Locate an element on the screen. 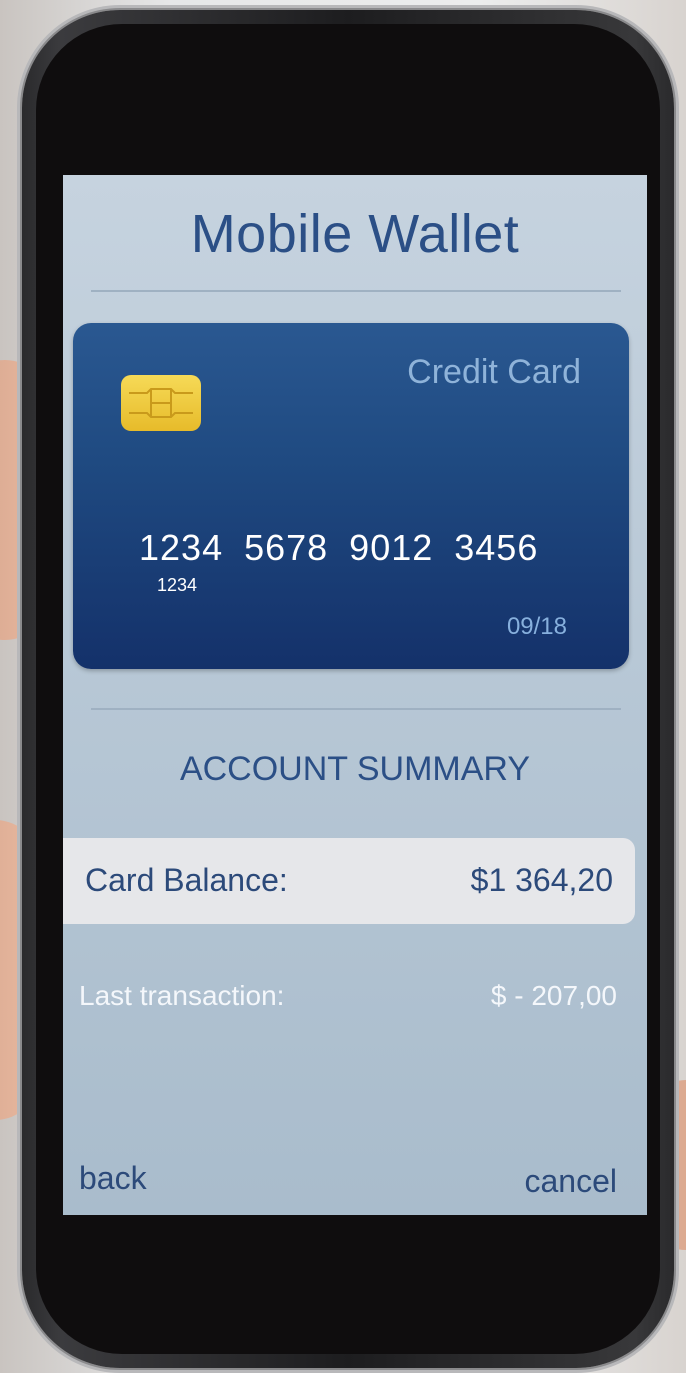  card-sub-number: 1234 is located at coordinates (177, 585).